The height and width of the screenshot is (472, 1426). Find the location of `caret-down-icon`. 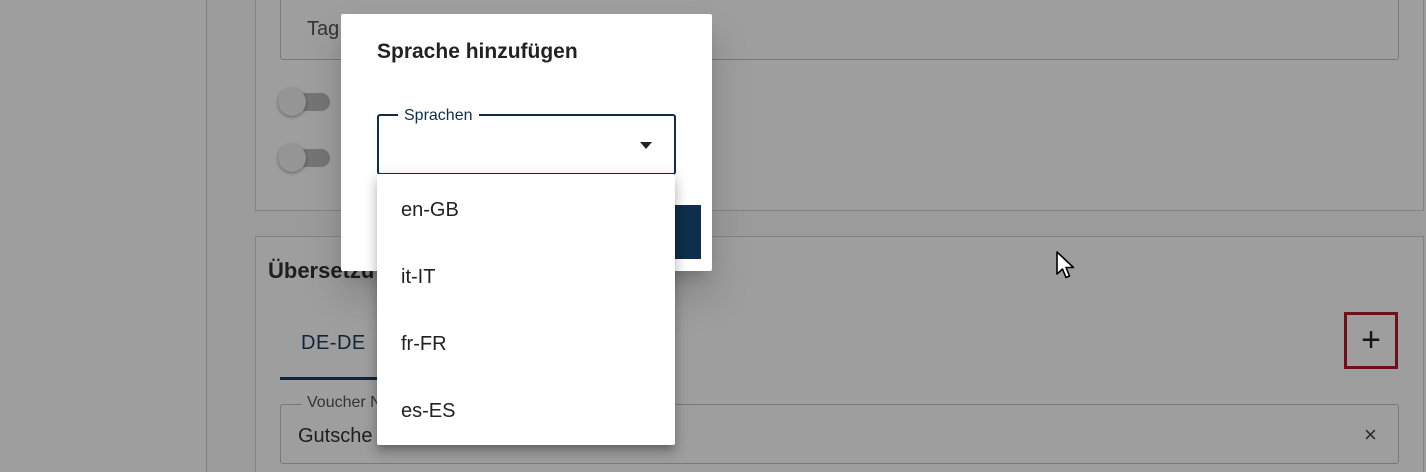

caret-down-icon is located at coordinates (646, 145).